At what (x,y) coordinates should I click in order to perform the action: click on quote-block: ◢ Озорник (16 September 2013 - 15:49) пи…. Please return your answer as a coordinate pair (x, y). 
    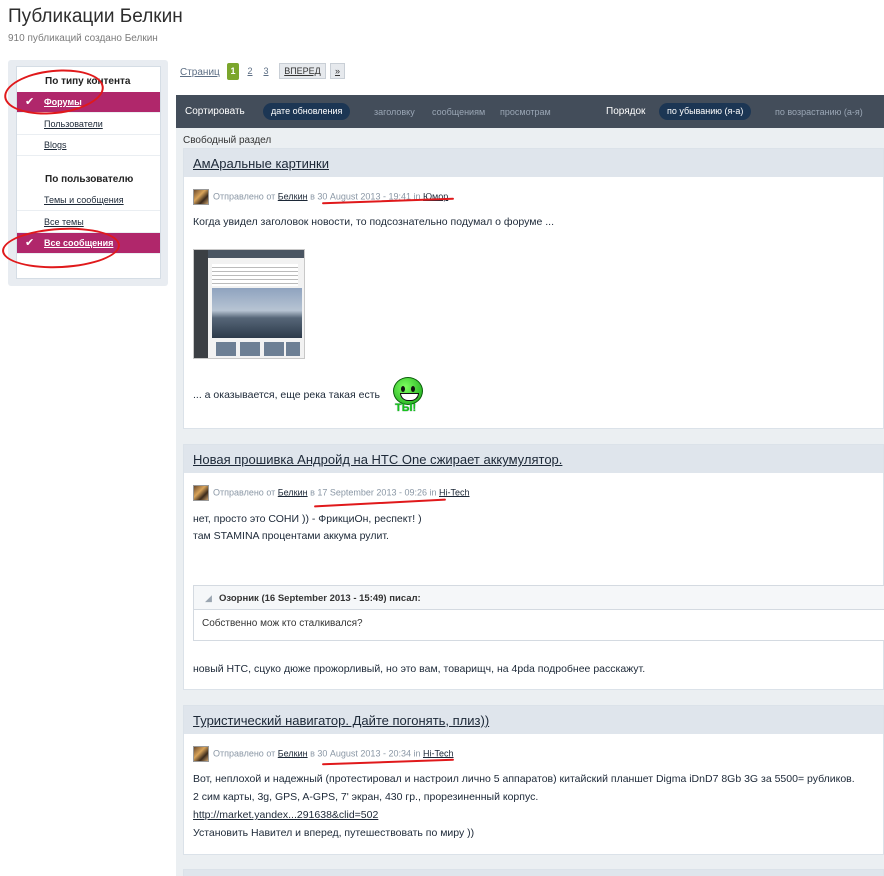
    Looking at the image, I should click on (538, 613).